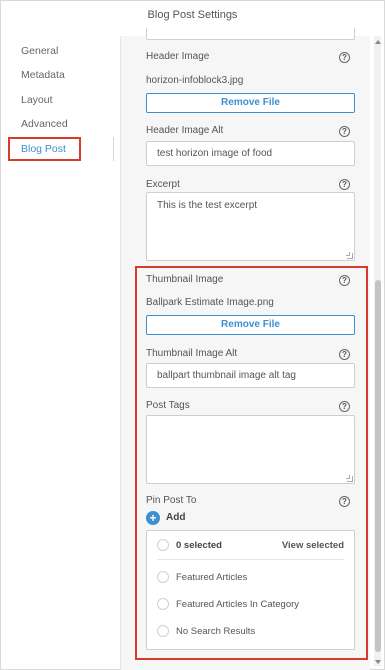 This screenshot has width=385, height=670. What do you see at coordinates (37, 100) in the screenshot?
I see `sidebar-item-layout: Layout` at bounding box center [37, 100].